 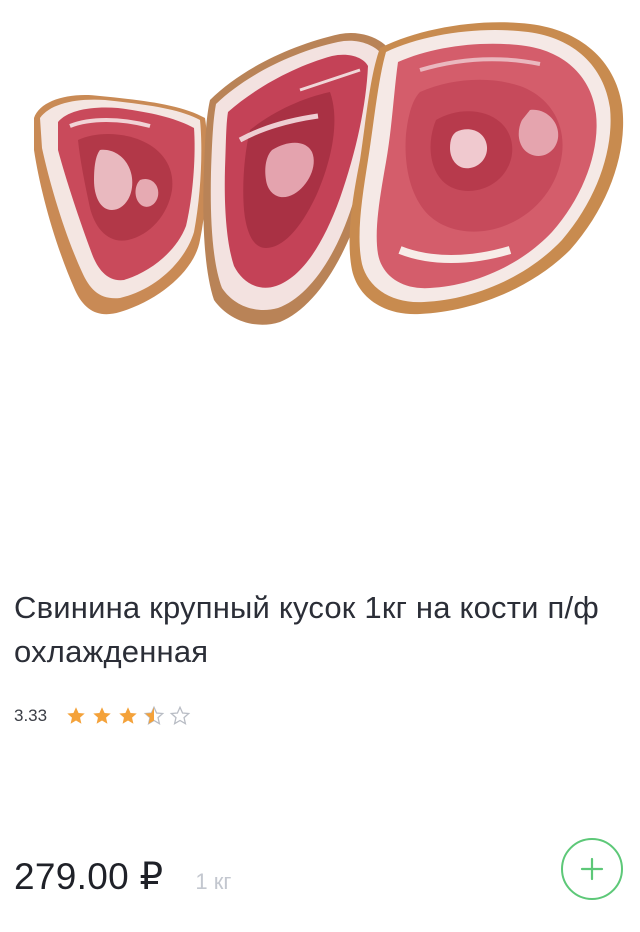 What do you see at coordinates (31, 715) in the screenshot?
I see `rating-value: 3.33` at bounding box center [31, 715].